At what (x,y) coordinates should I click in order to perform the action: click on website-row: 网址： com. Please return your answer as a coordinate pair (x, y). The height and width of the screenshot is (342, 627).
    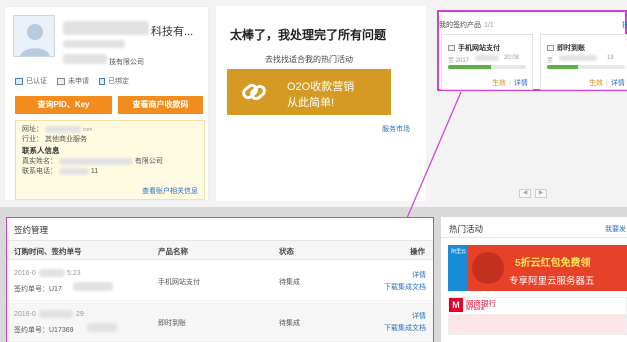
    Looking at the image, I should click on (110, 130).